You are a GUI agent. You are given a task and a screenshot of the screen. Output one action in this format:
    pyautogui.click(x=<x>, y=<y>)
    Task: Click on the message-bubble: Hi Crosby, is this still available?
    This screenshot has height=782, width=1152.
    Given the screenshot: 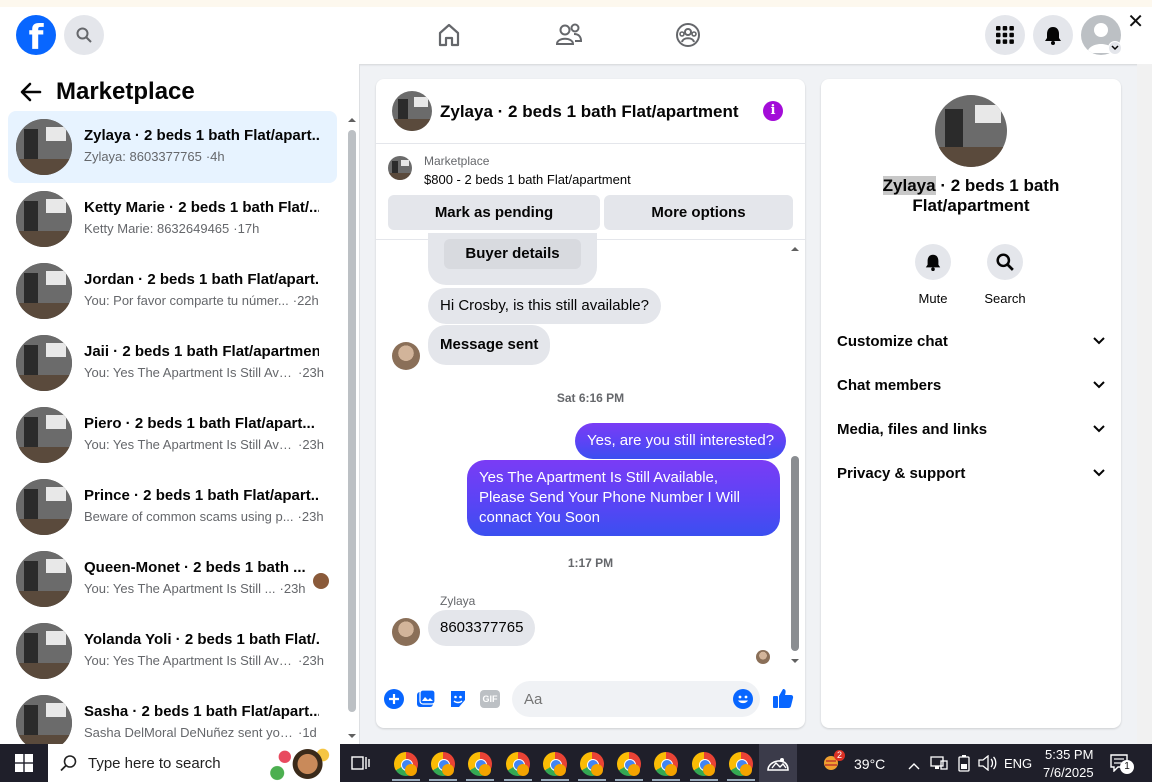 What is the action you would take?
    pyautogui.click(x=544, y=306)
    